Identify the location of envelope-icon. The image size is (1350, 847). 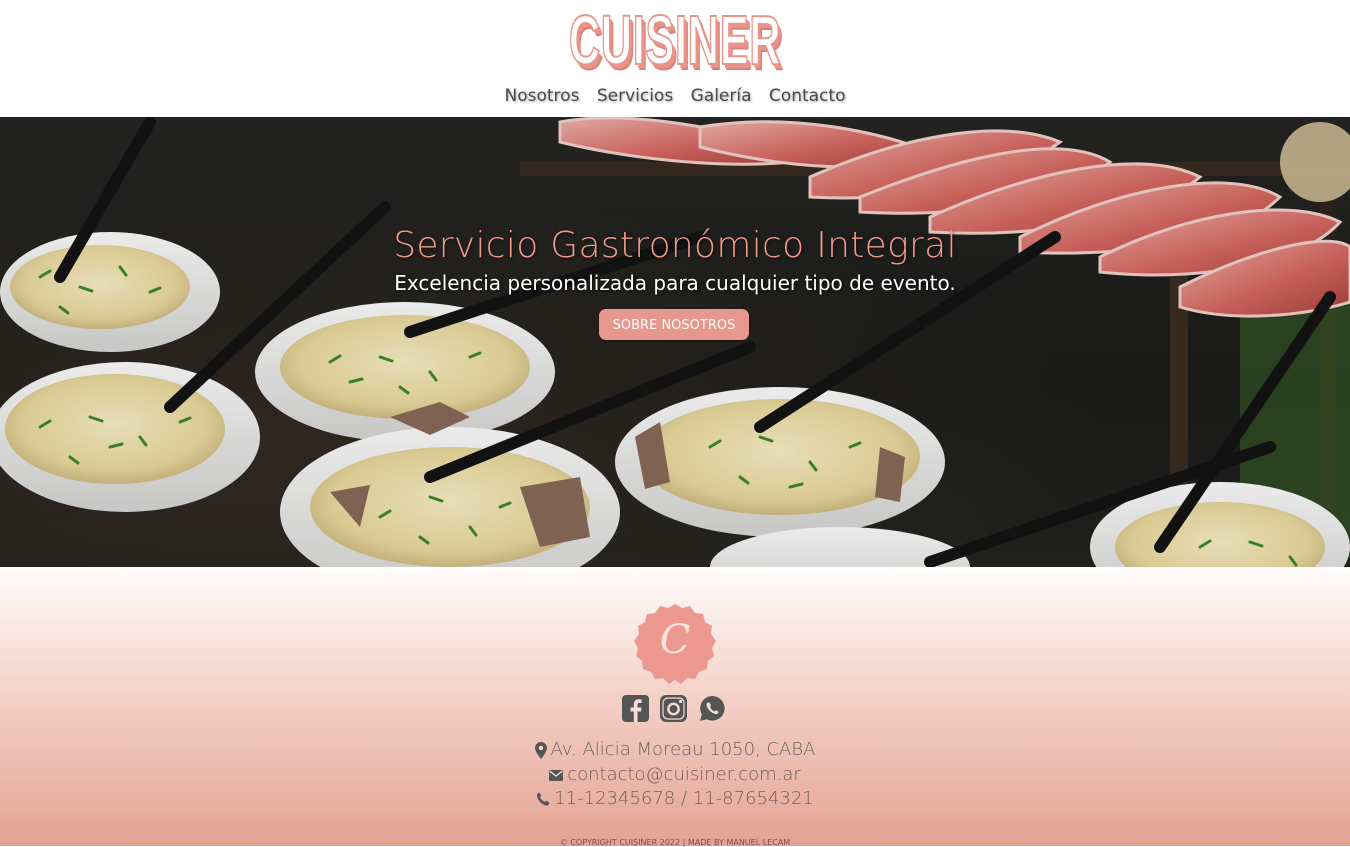
(556, 775).